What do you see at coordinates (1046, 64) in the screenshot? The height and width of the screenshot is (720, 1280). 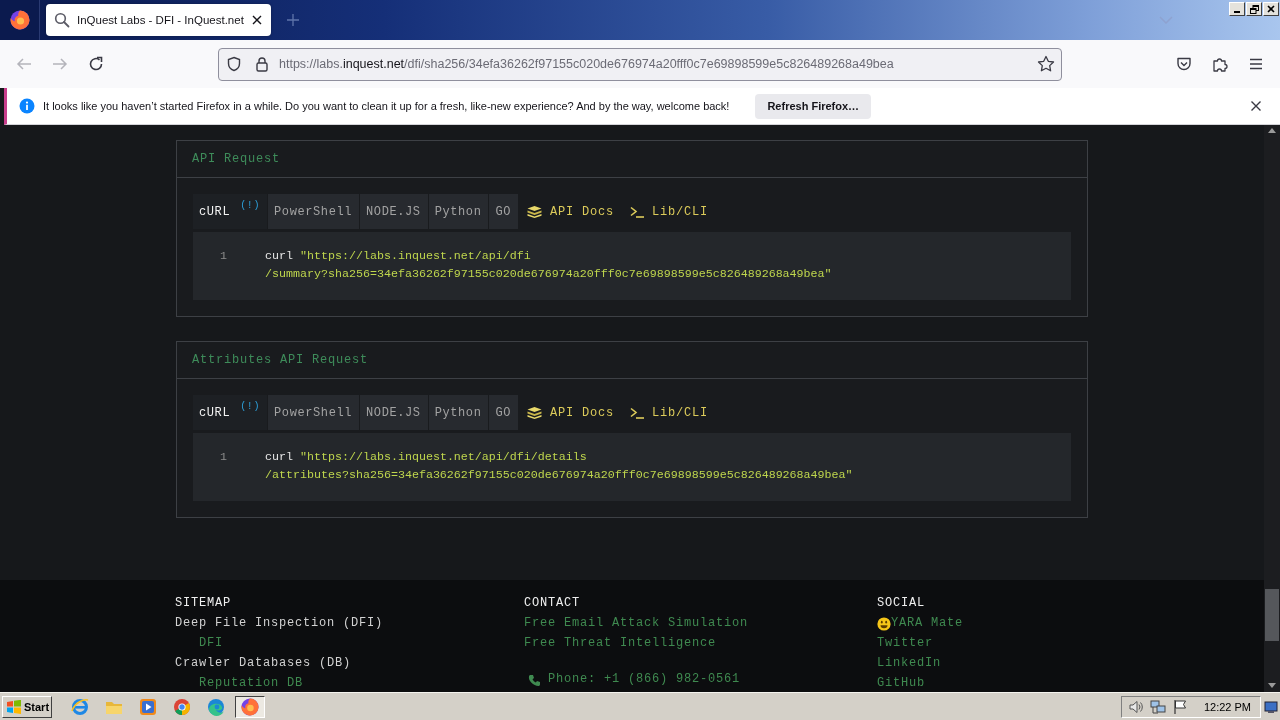 I see `star-icon` at bounding box center [1046, 64].